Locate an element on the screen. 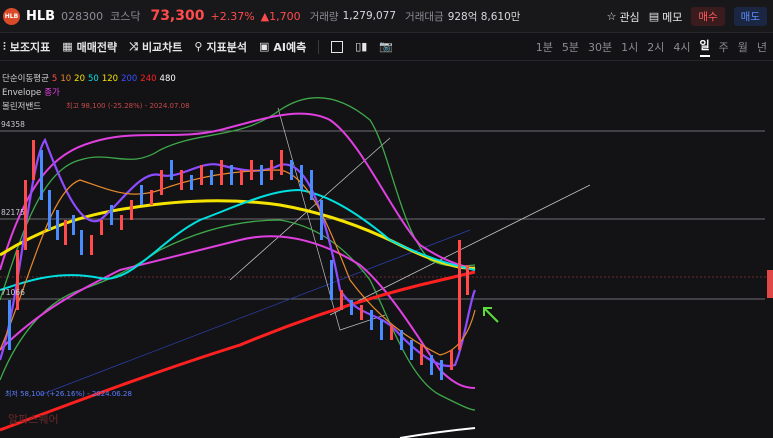  price-label-82175: 82175 is located at coordinates (13, 212).